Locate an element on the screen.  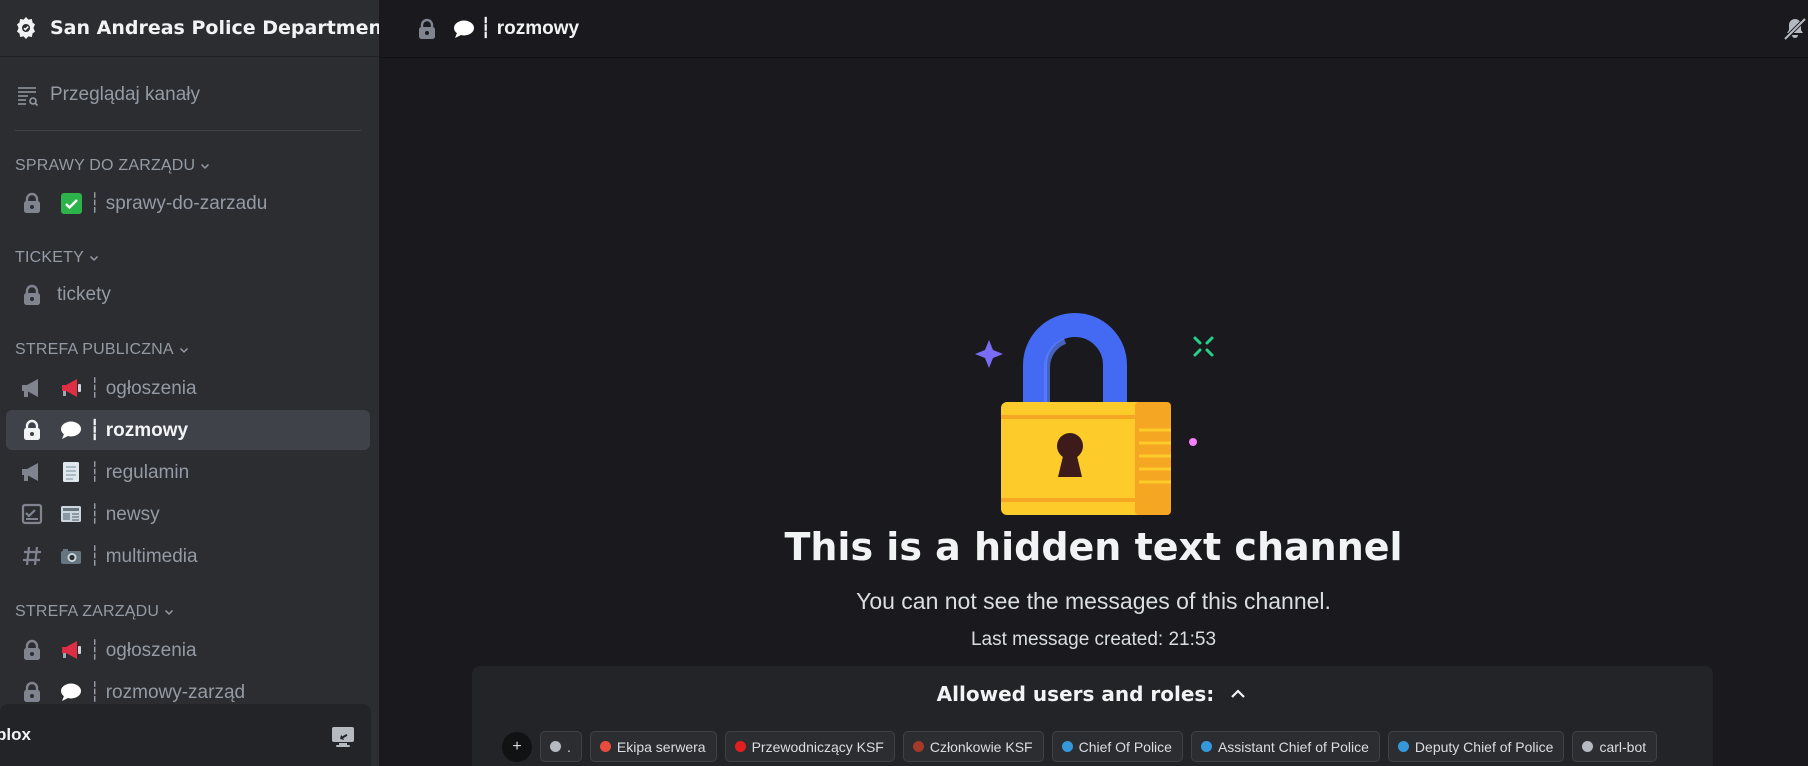
guild-header: San Andreas Police Department is located at coordinates (189, 28).